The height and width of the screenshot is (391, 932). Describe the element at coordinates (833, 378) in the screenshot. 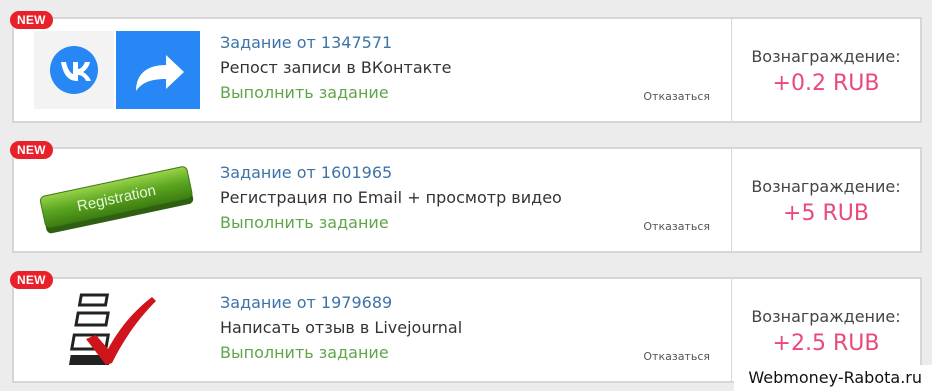

I see `site-watermark: Webmoney-Rabota.ru` at that location.